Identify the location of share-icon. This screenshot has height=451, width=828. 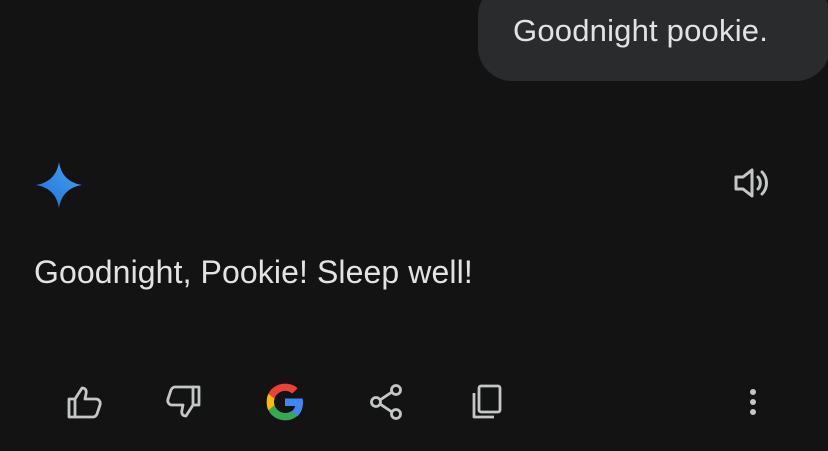
(386, 402).